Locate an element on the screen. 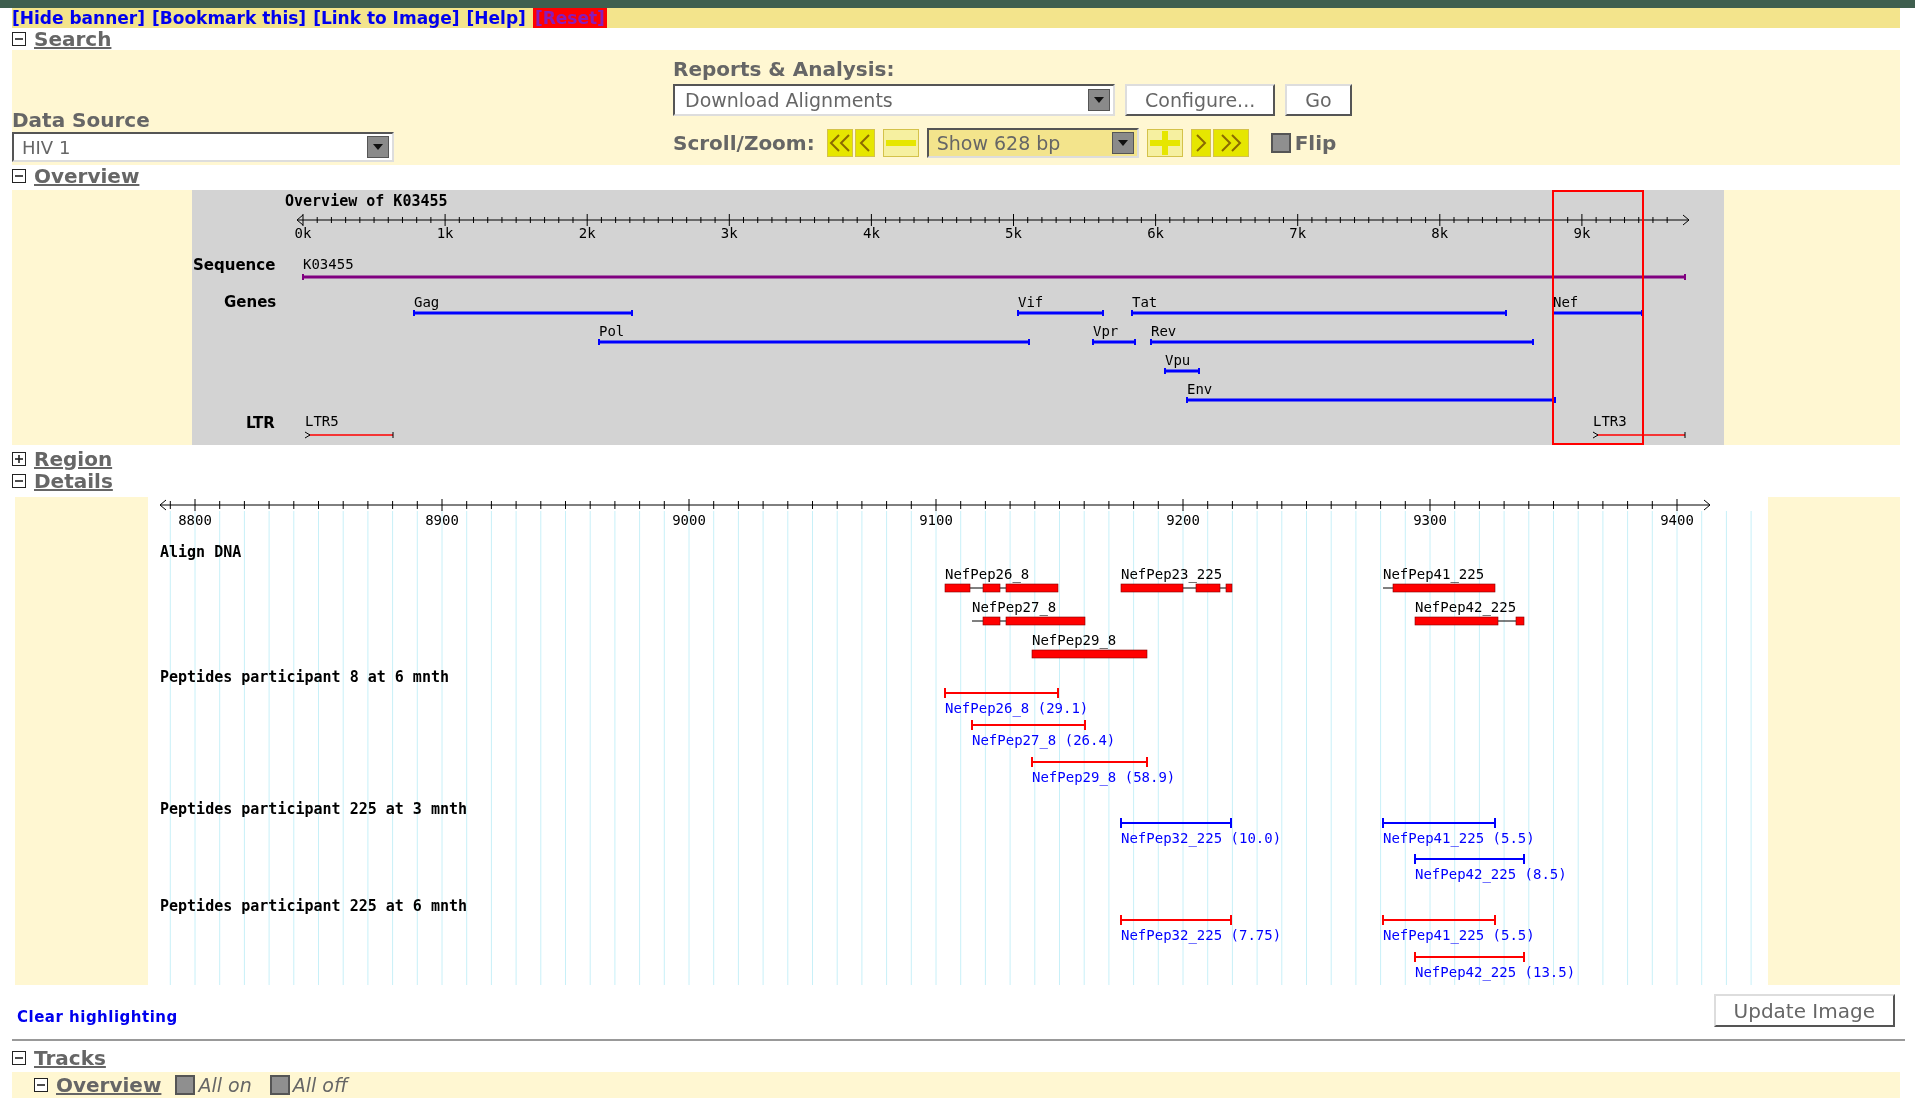 The image size is (1915, 1104). alignment-label: NefPep23_225 is located at coordinates (1172, 574).